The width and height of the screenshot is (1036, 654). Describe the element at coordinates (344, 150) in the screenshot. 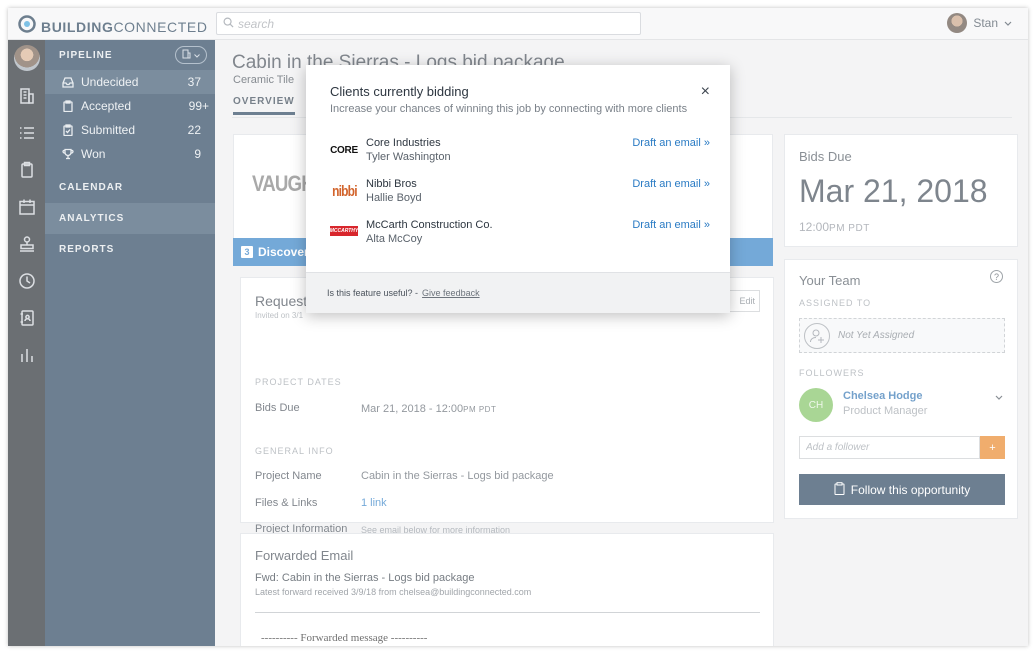

I see `client-logo: CORE` at that location.